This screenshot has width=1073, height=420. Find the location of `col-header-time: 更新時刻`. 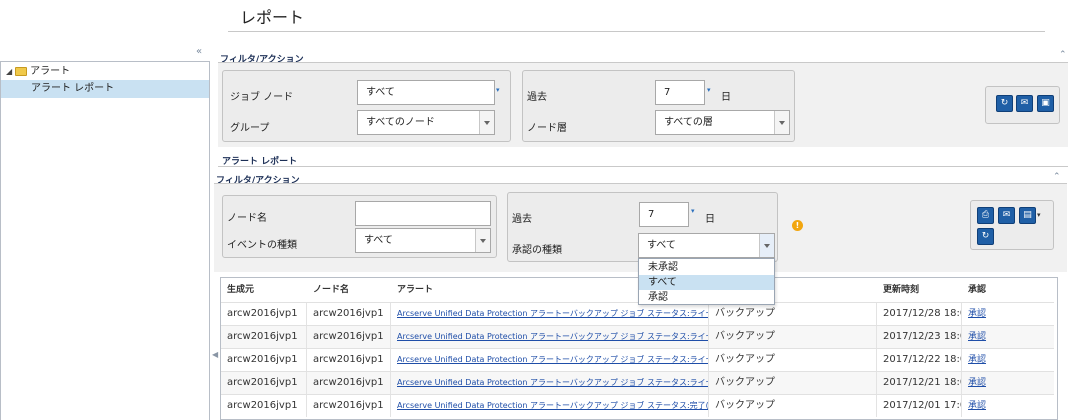

col-header-time: 更新時刻 is located at coordinates (898, 290).